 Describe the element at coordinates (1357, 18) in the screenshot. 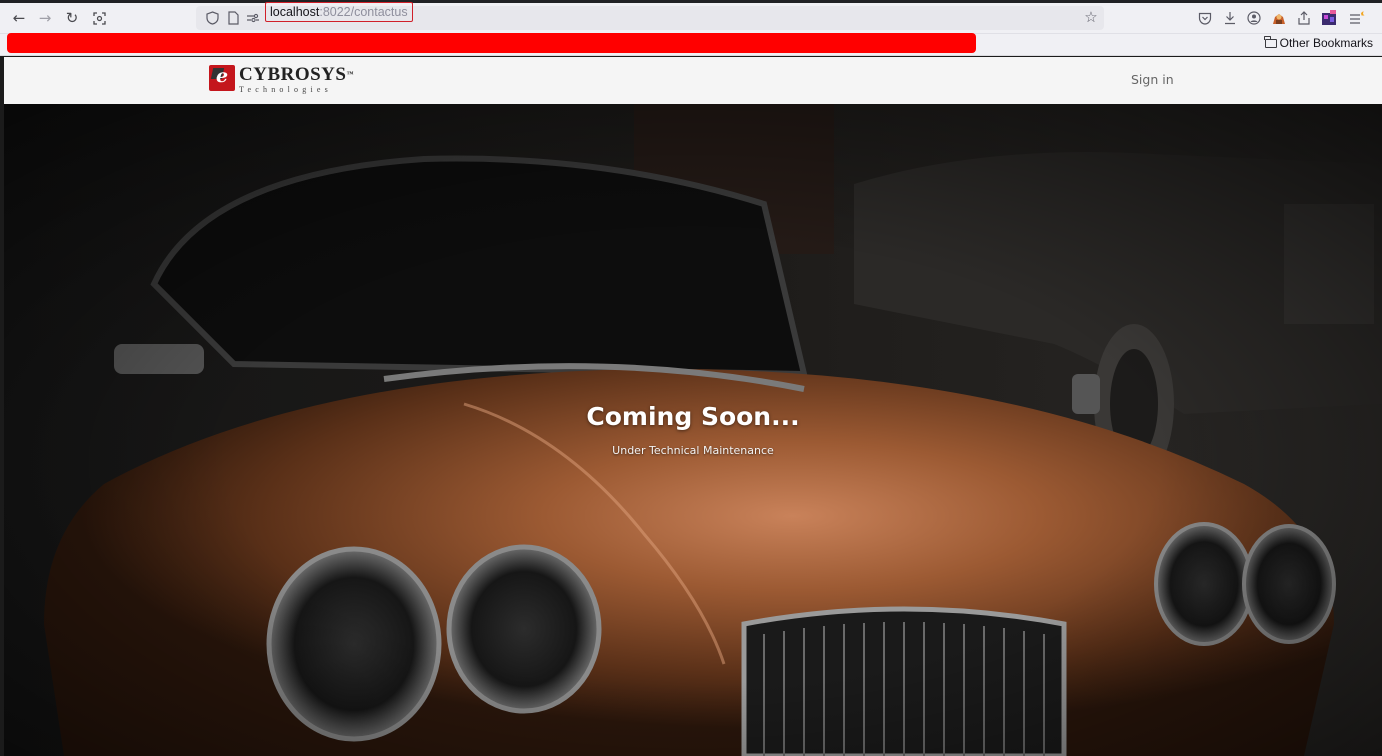

I see `menu-icon` at that location.